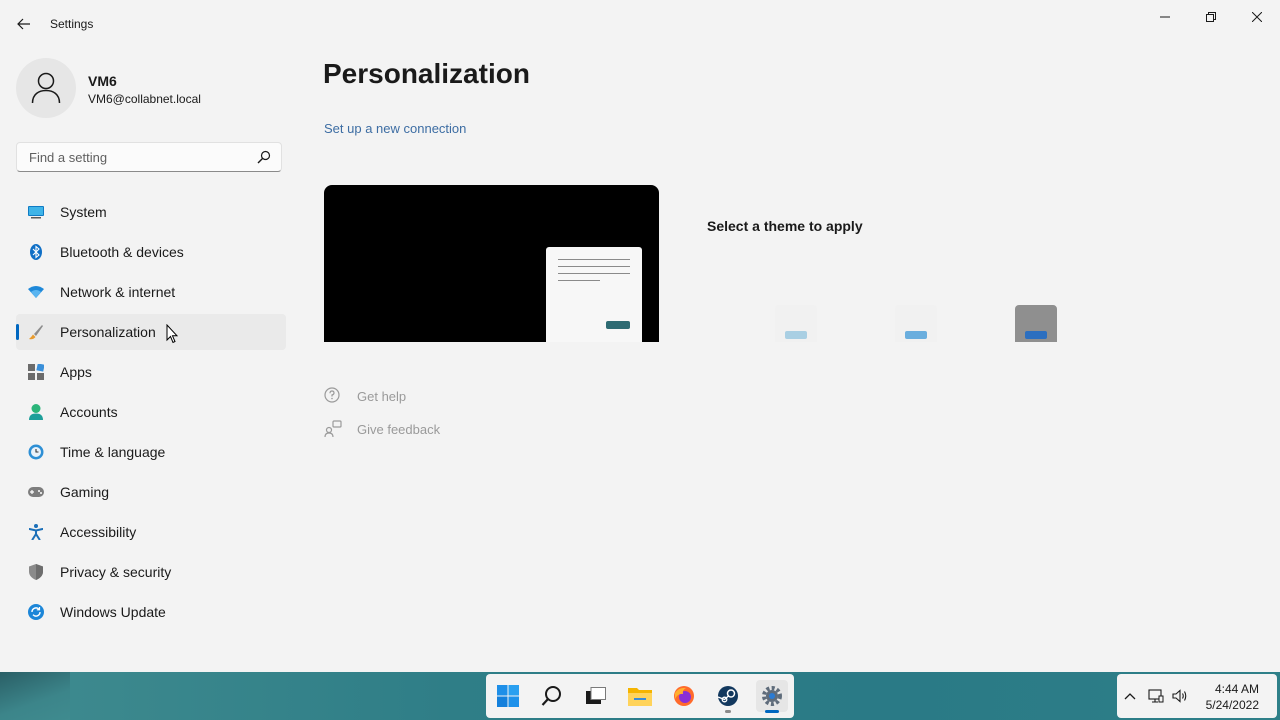  What do you see at coordinates (108, 332) in the screenshot?
I see `sidebar-item-label: Personalization` at bounding box center [108, 332].